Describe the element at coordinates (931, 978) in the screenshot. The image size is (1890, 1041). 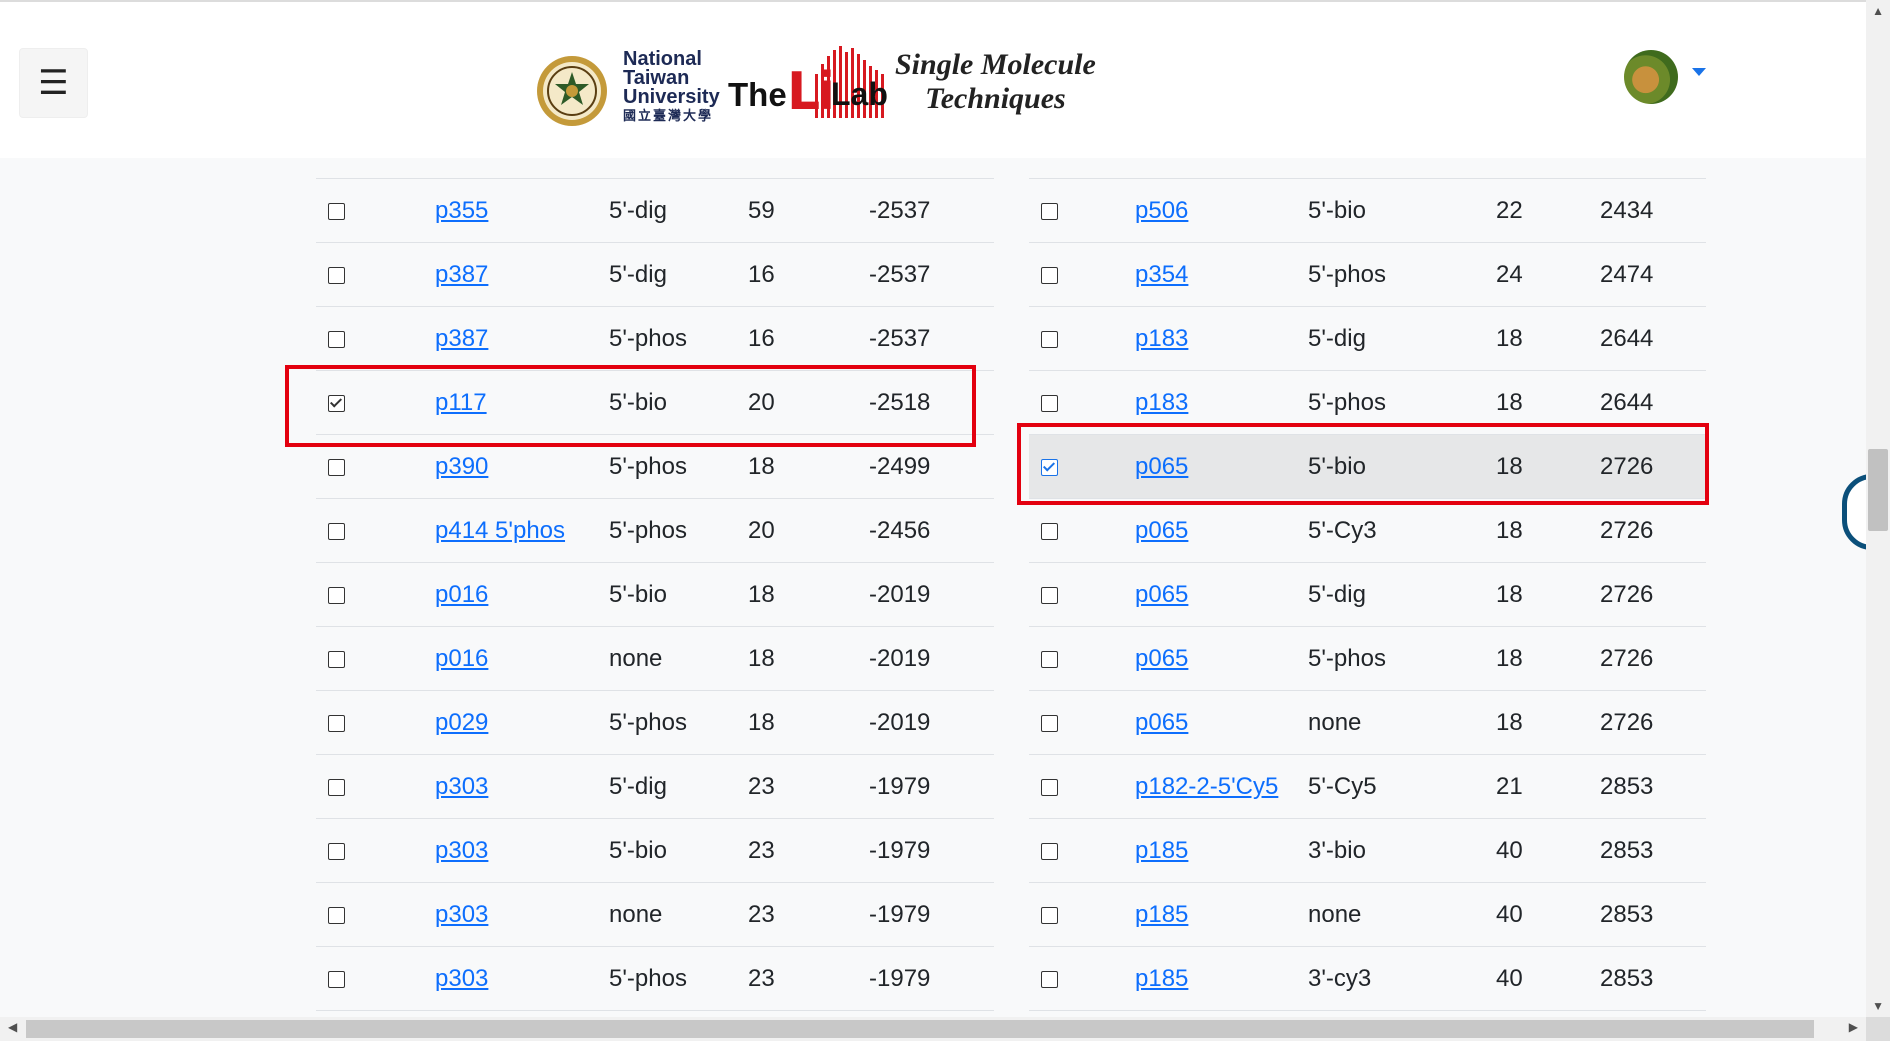
I see `position-cell: -1979` at that location.